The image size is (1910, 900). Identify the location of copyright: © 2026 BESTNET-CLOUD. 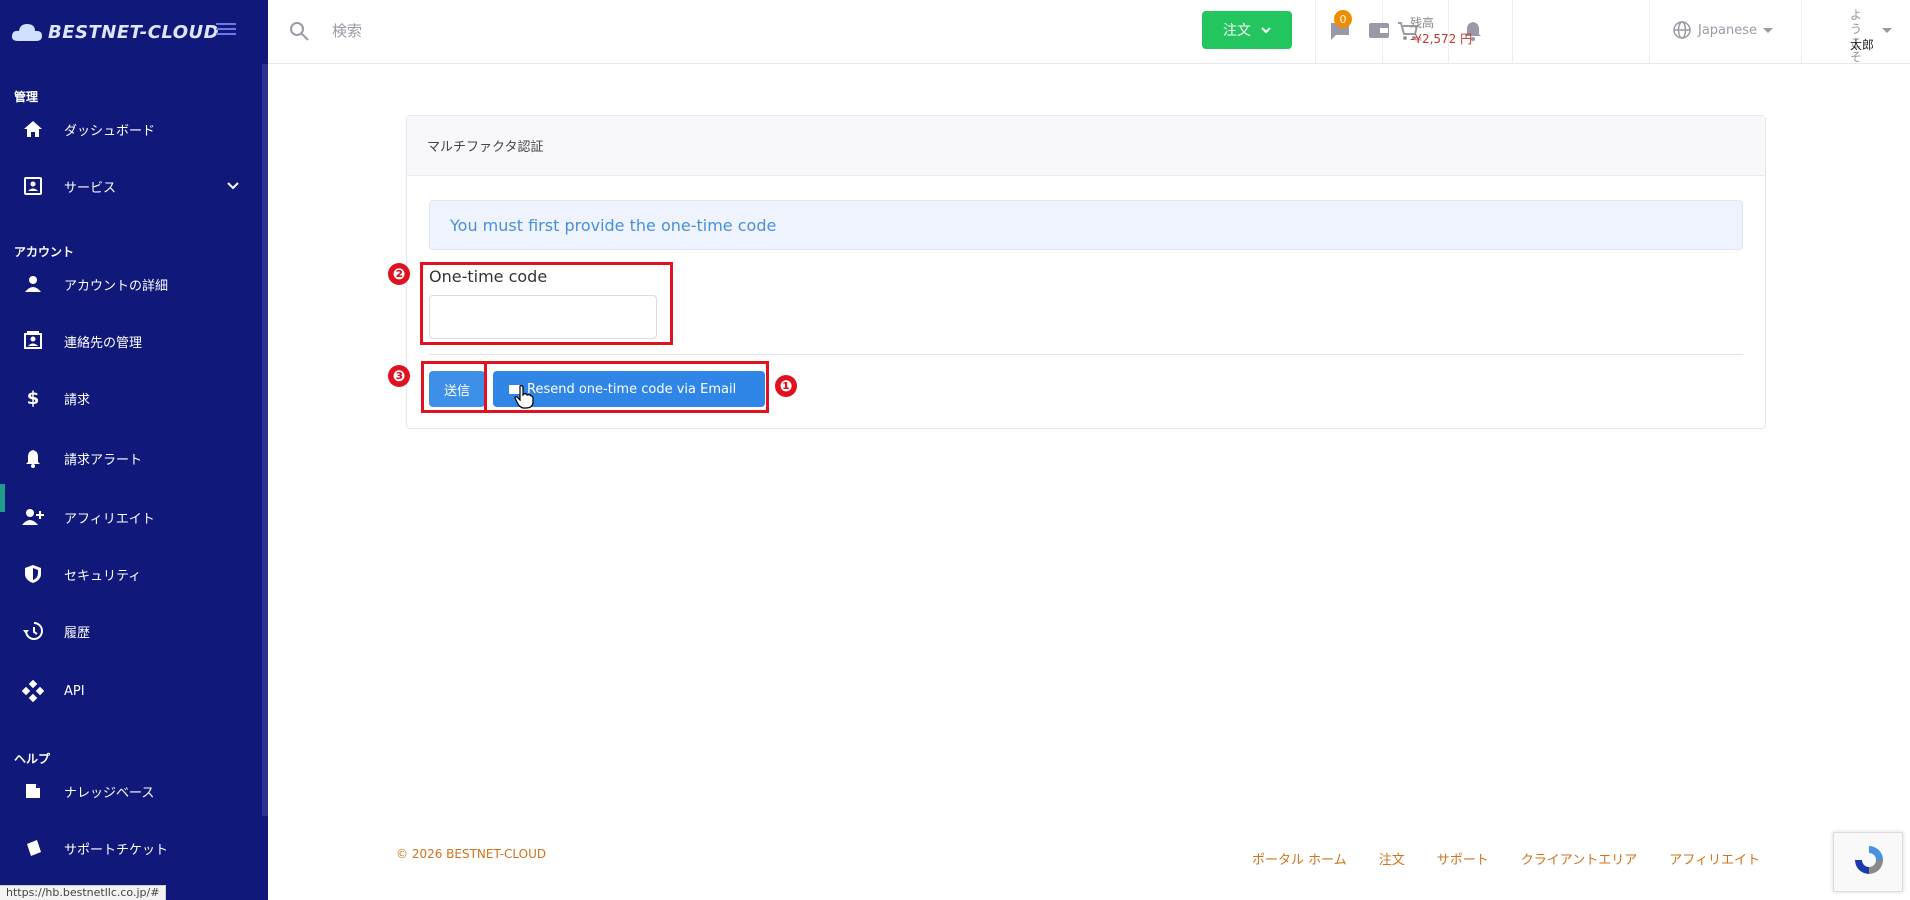
(471, 854).